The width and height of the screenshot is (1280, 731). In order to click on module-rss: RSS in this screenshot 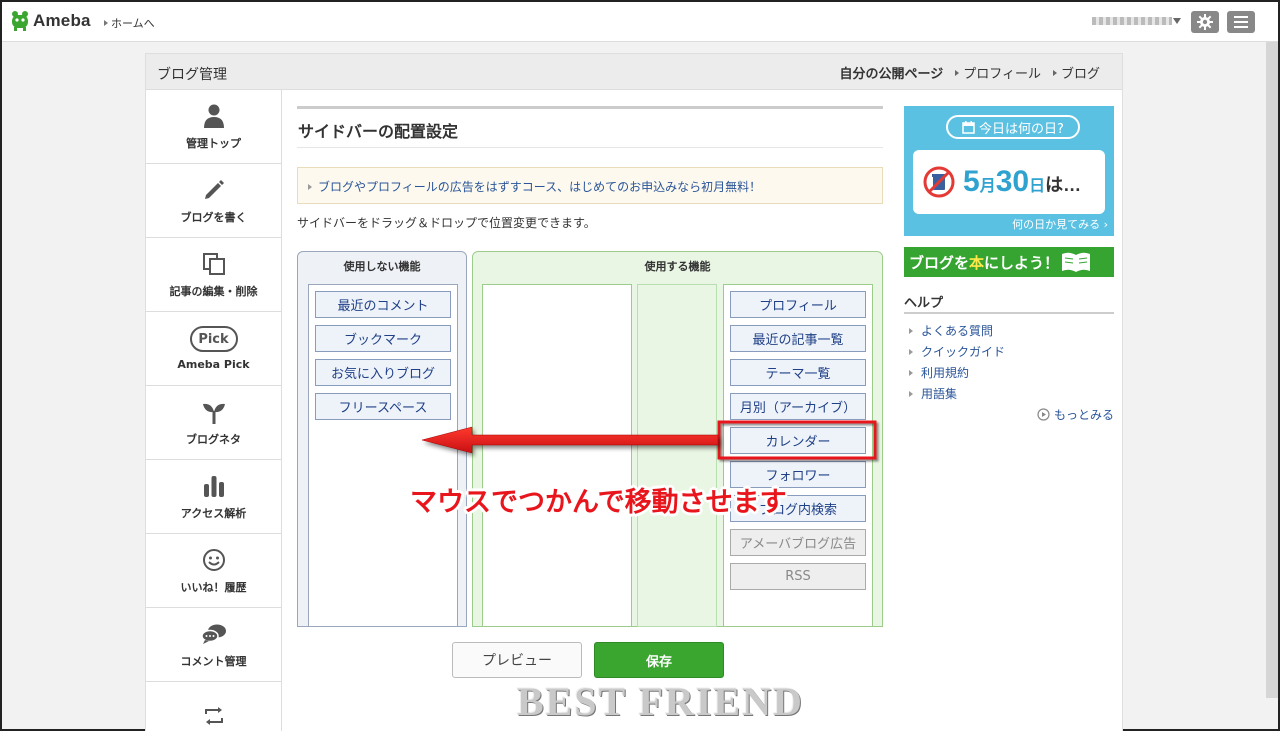, I will do `click(798, 576)`.